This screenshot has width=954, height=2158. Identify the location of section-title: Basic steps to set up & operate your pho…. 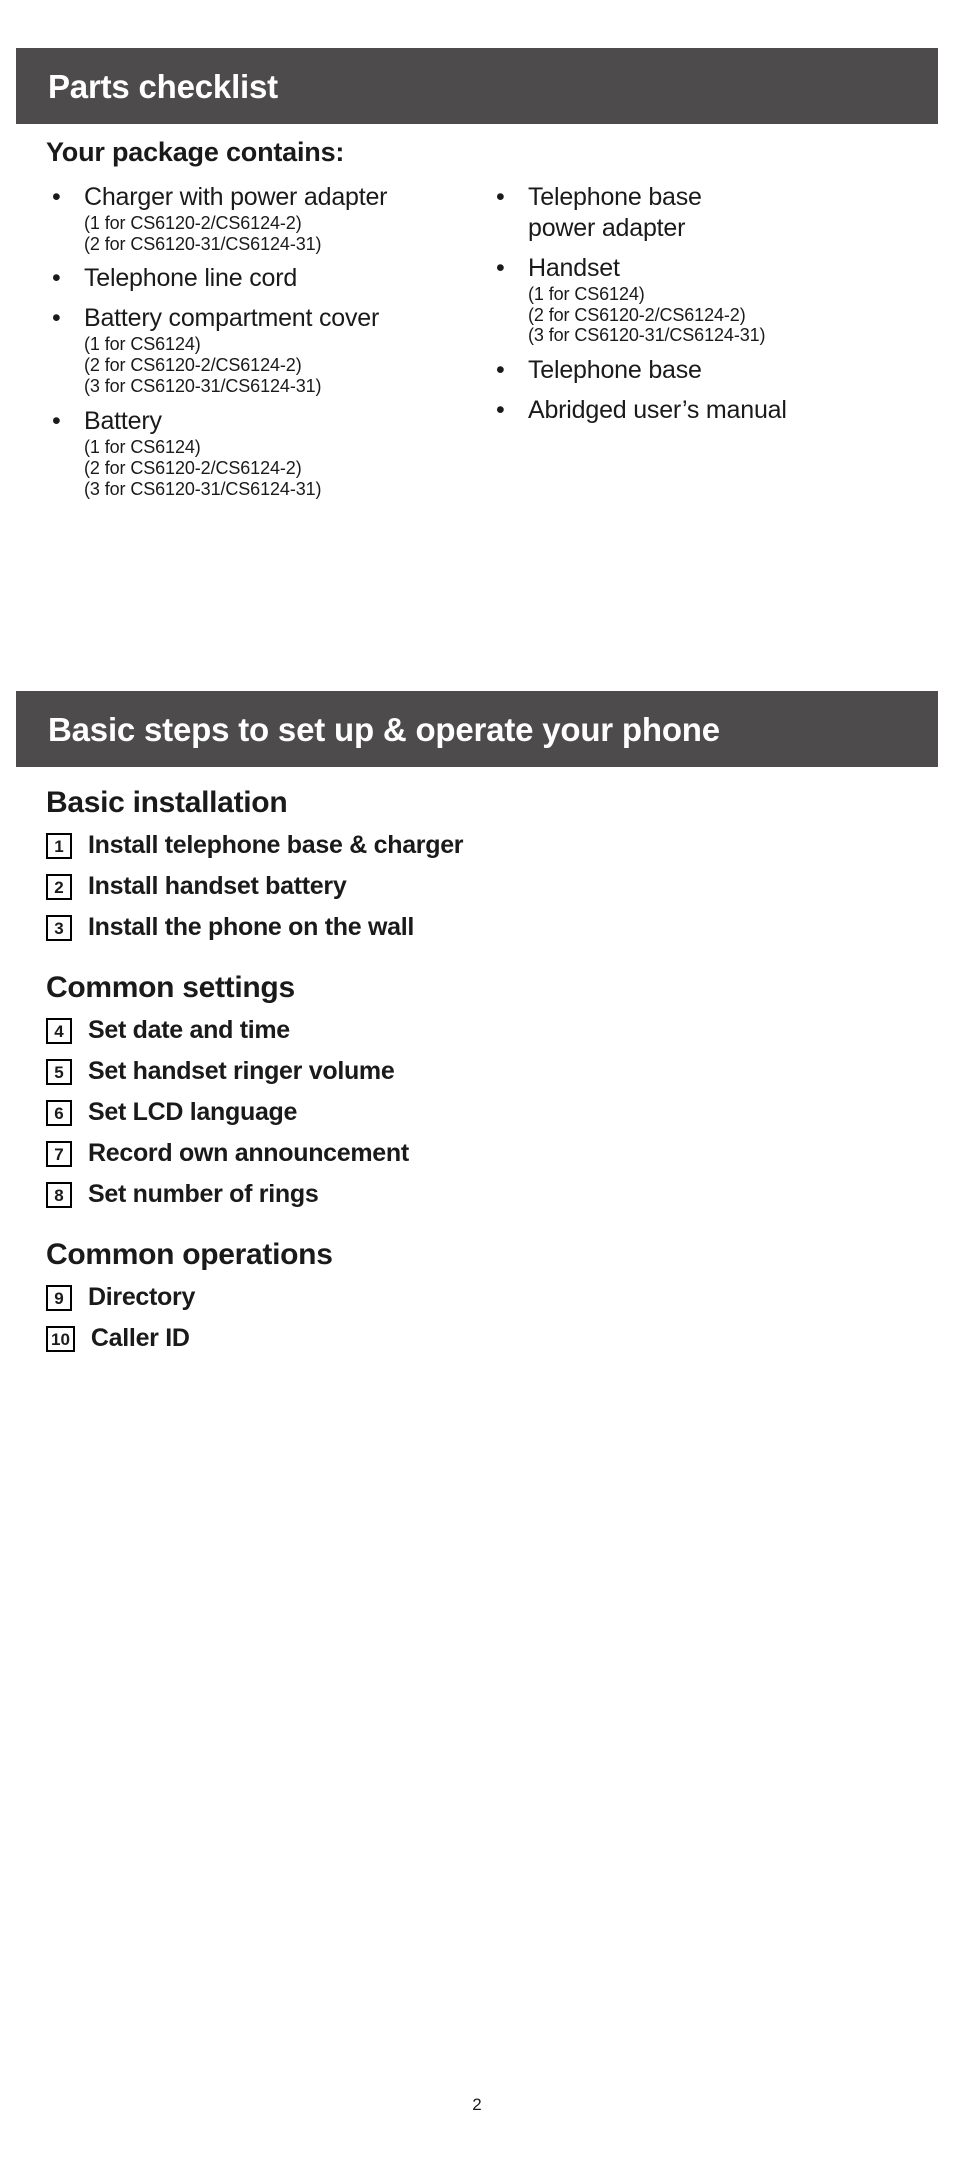
(384, 729).